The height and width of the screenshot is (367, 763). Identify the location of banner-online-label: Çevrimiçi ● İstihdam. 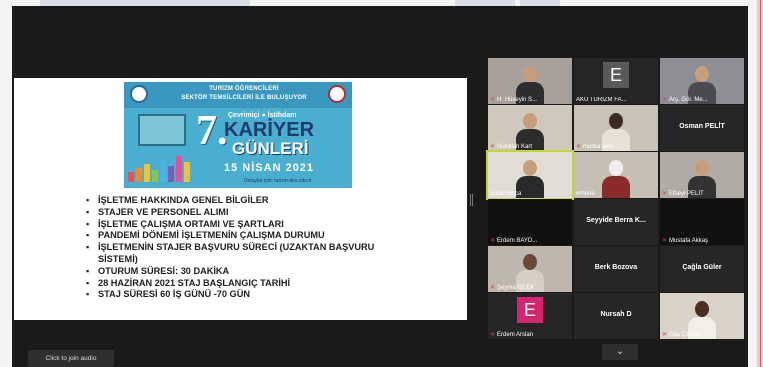
(262, 115).